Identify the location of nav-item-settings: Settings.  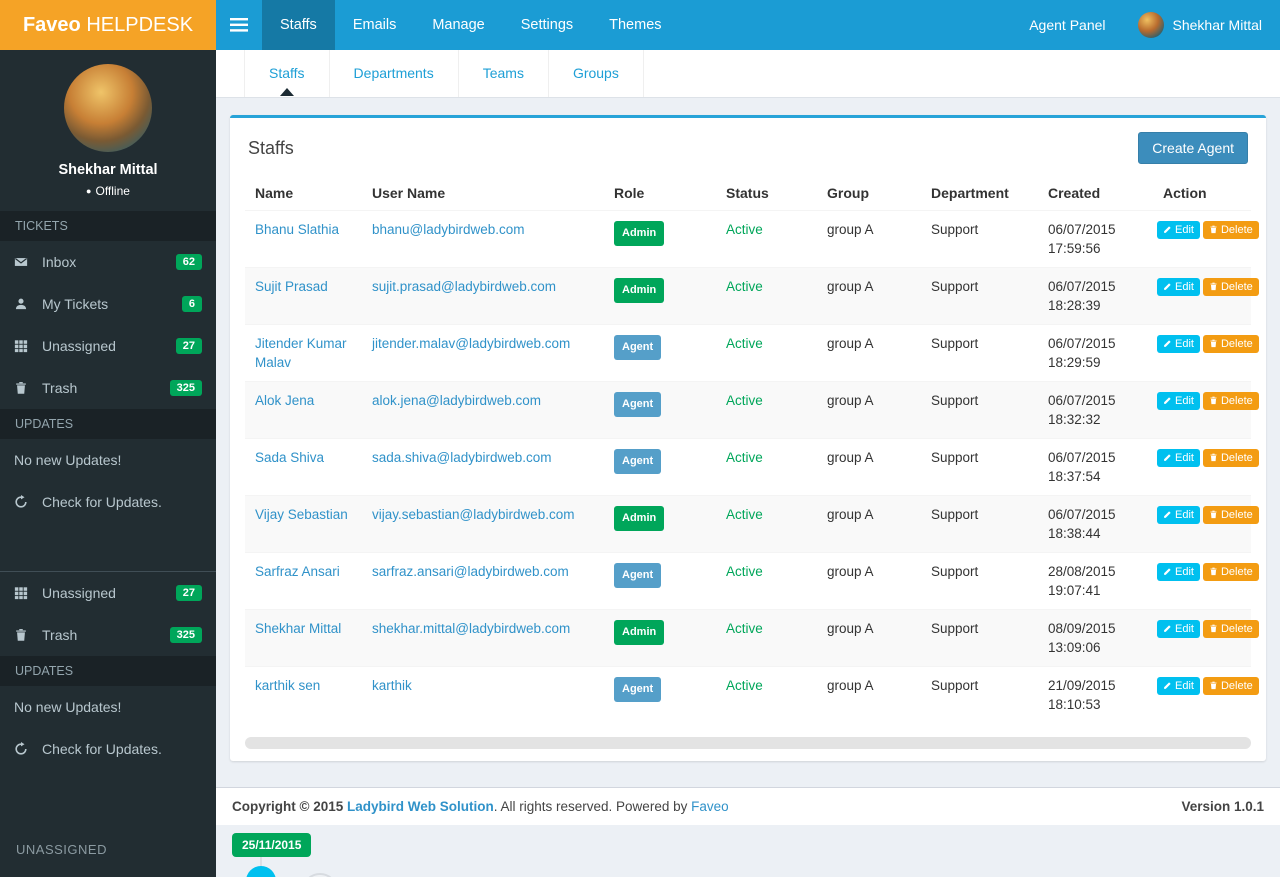
(547, 25).